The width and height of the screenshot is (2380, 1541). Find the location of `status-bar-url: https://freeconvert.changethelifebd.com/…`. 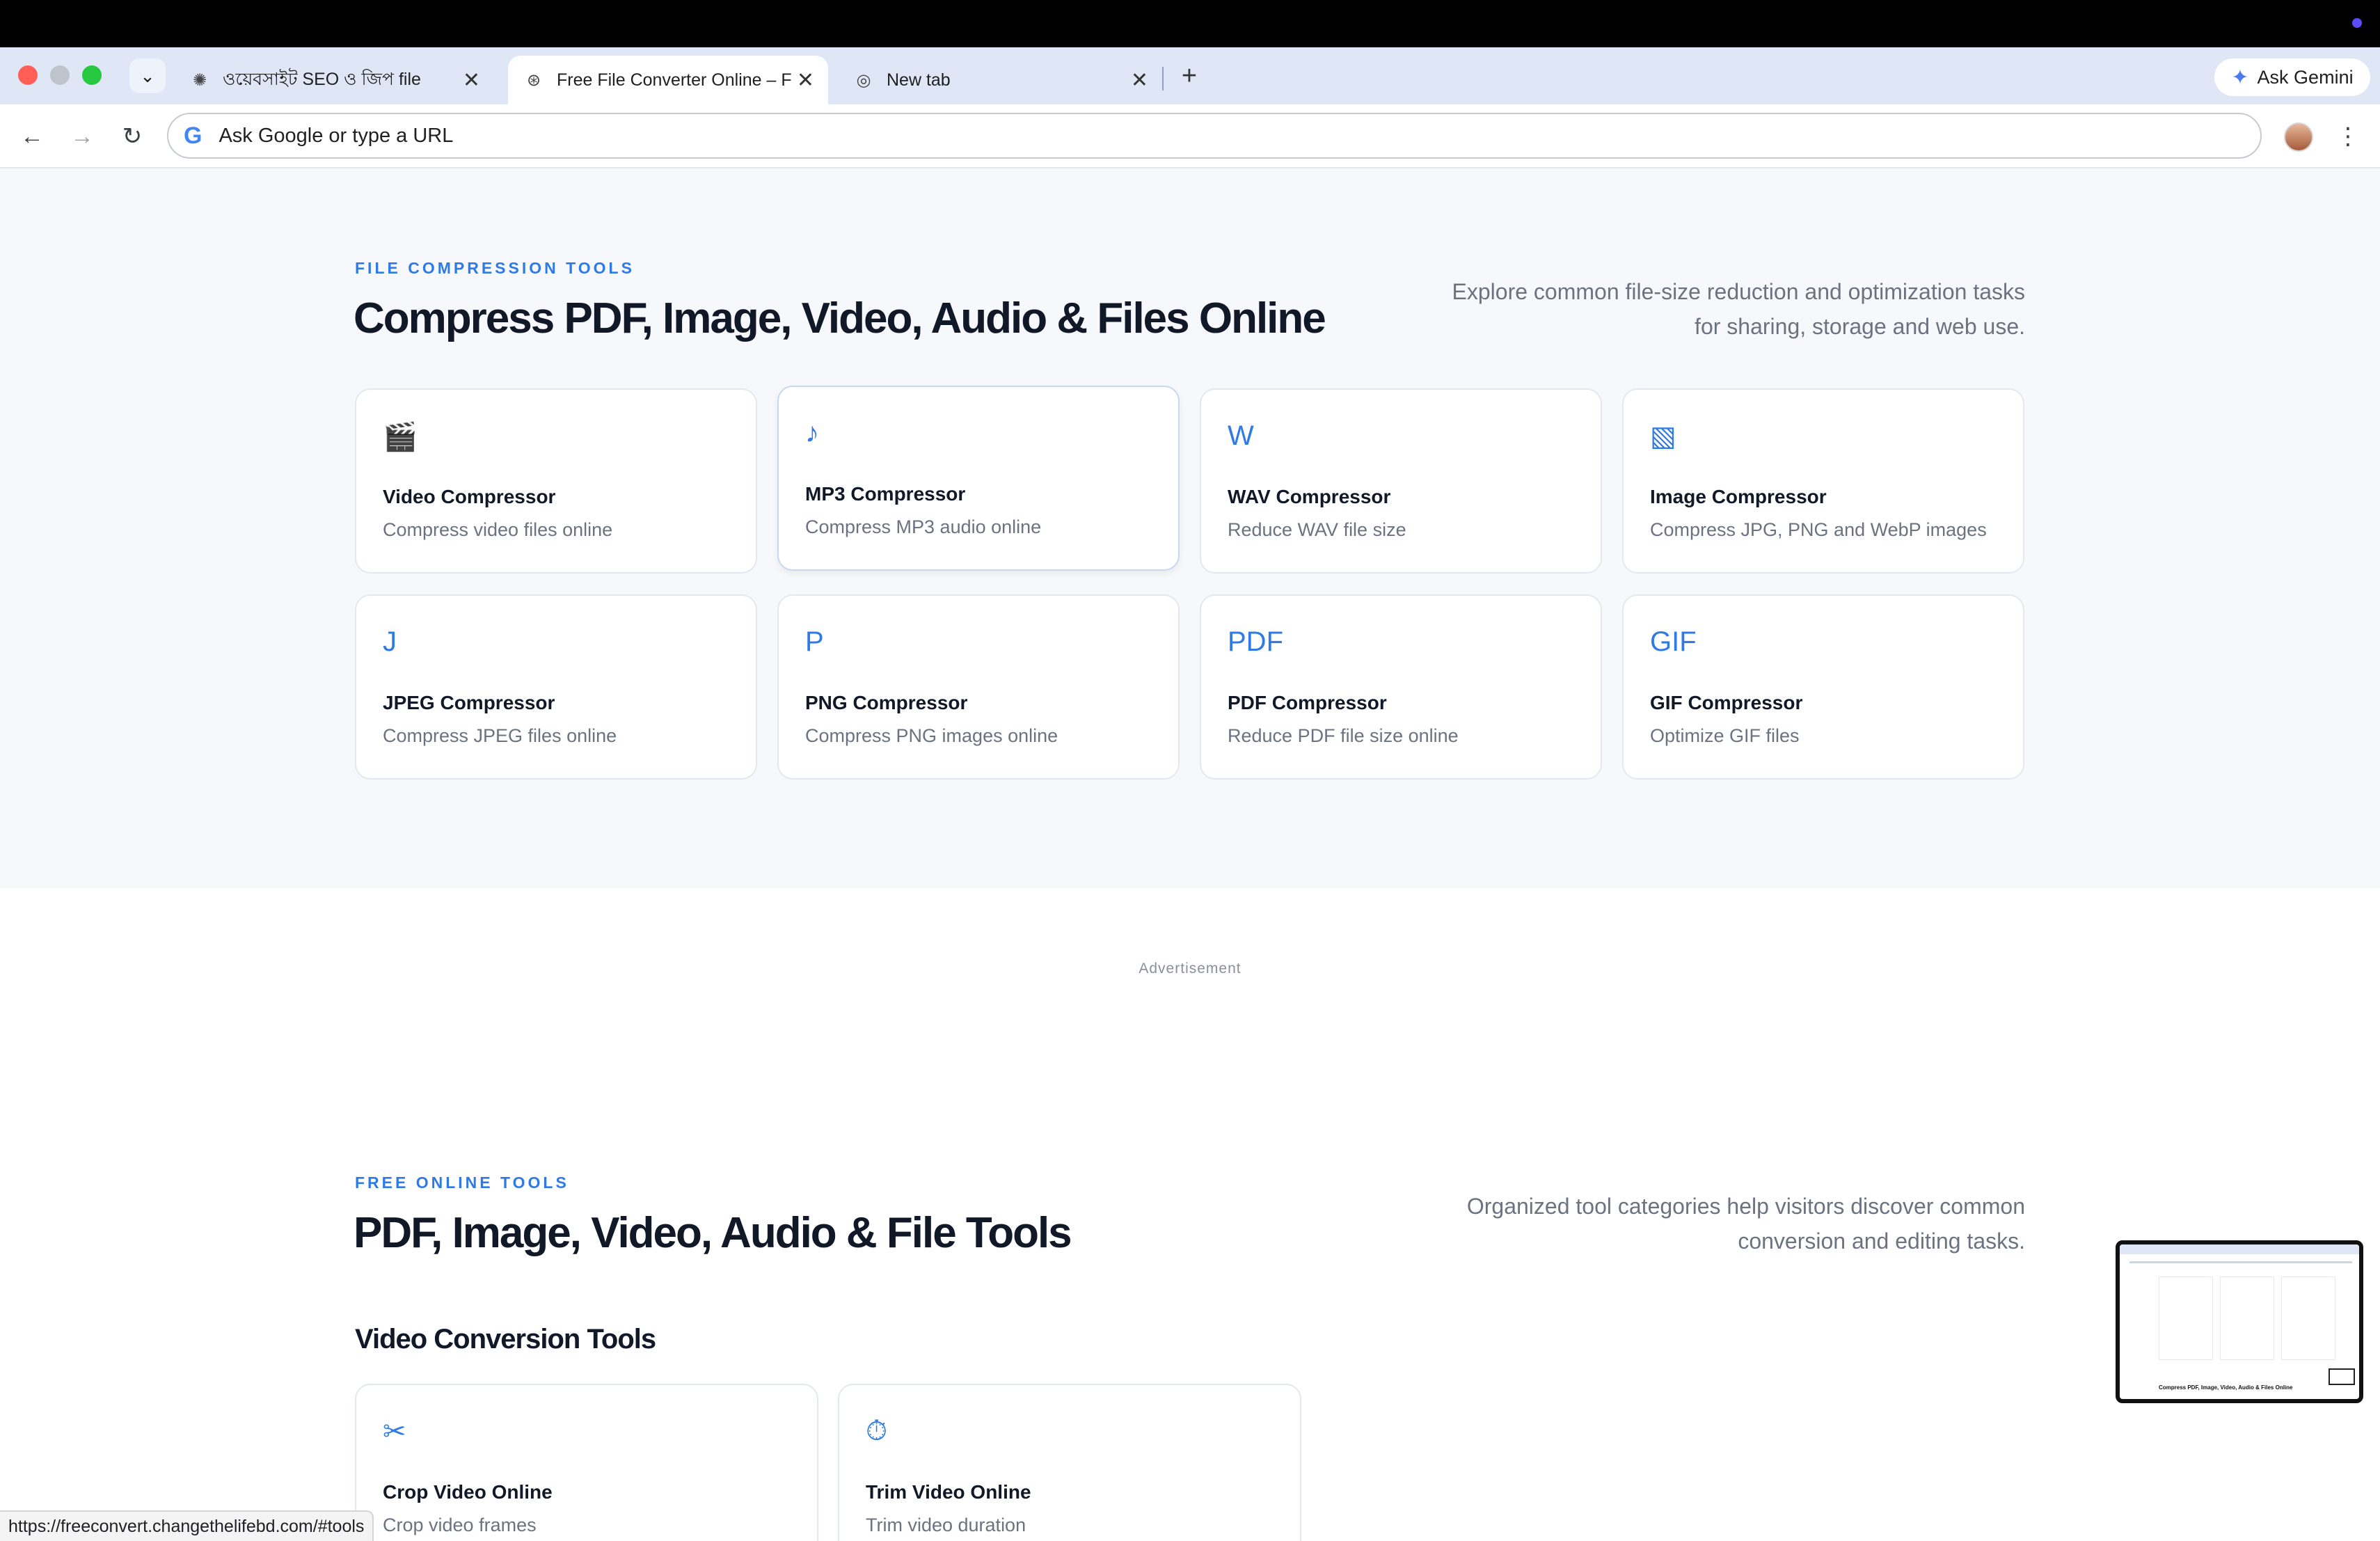

status-bar-url: https://freeconvert.changethelifebd.com/… is located at coordinates (187, 1525).